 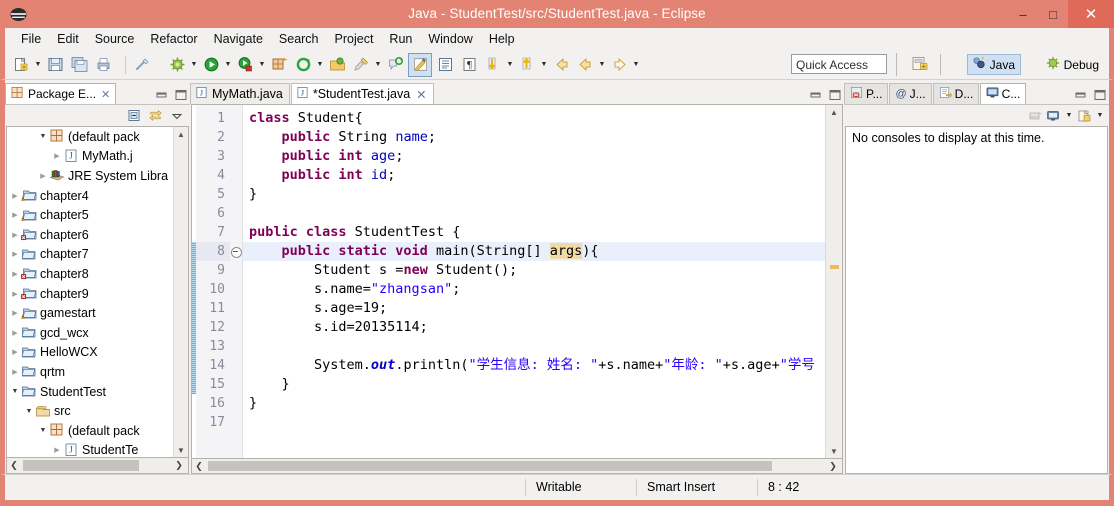 I want to click on menu-search: Search, so click(x=299, y=39).